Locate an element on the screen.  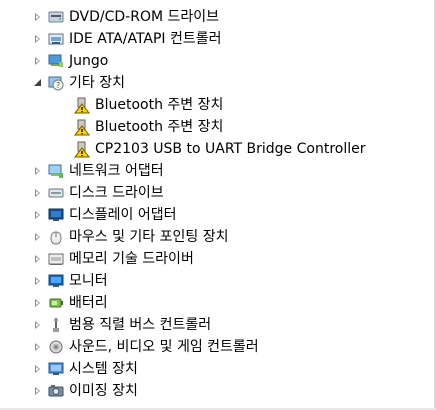
tree-item-label: CP2103 USB to UART Bridge Controller is located at coordinates (230, 149).